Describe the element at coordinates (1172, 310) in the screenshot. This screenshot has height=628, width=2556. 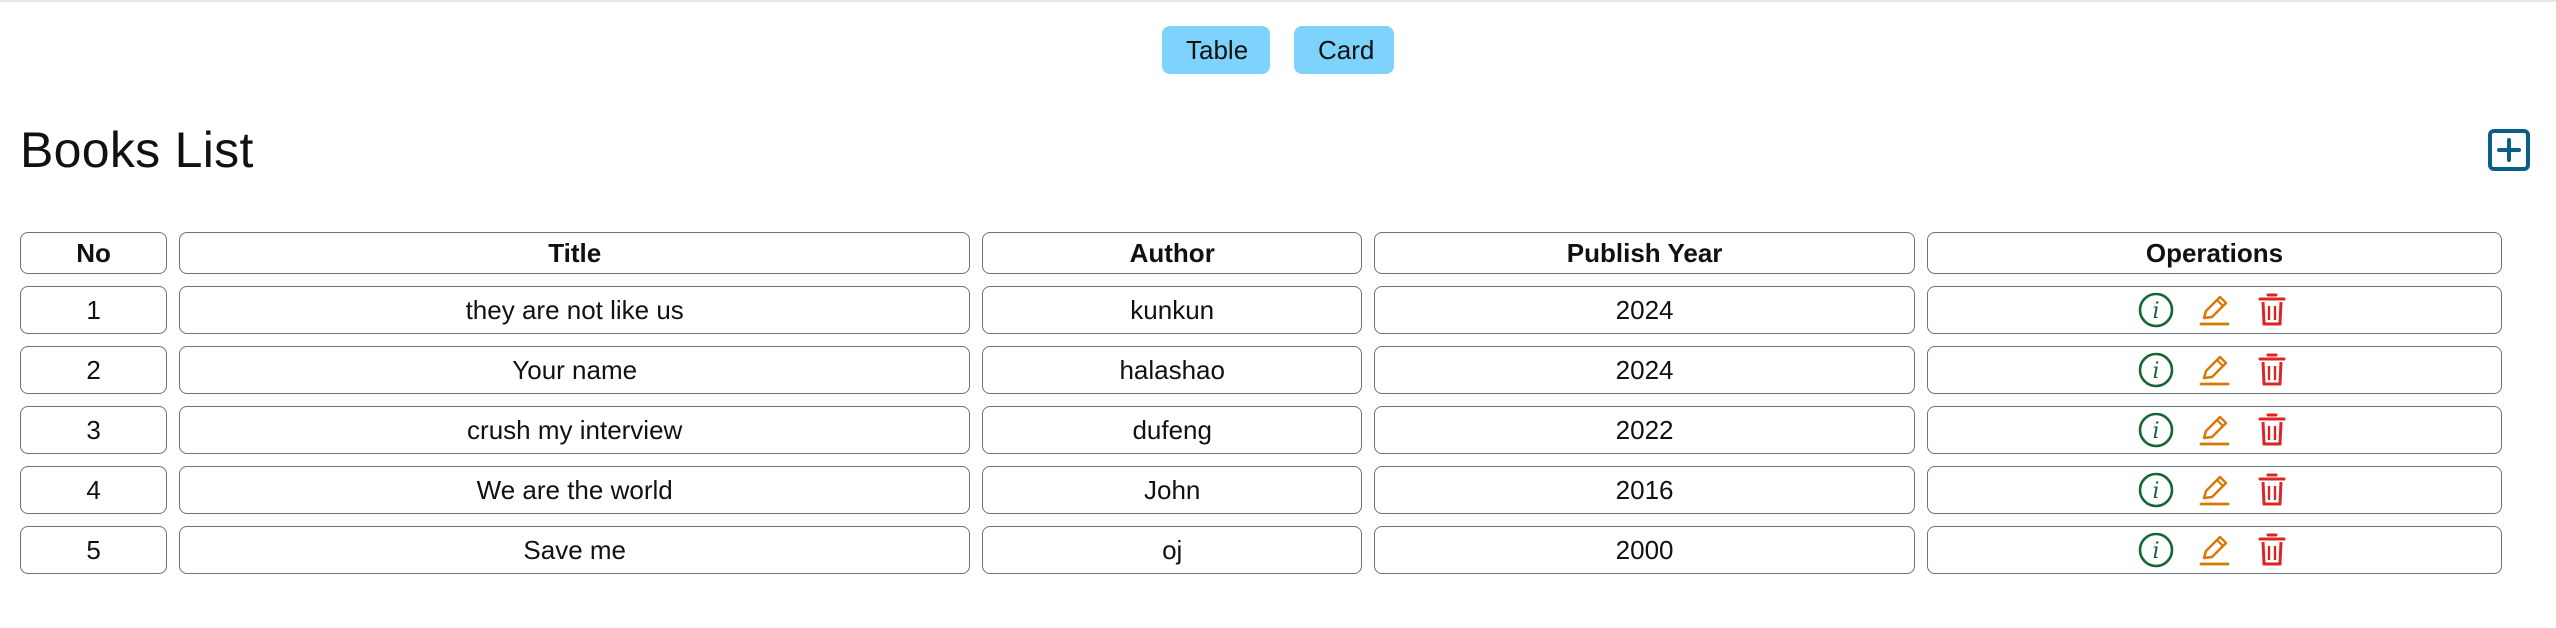
I see `cell-author: kunkun` at that location.